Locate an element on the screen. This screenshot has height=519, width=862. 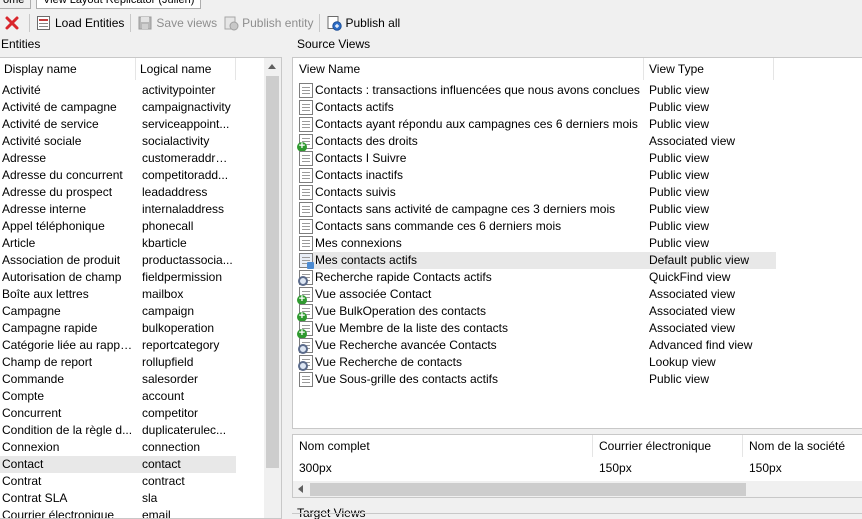
entities-vertical-scrollbar is located at coordinates (272, 288).